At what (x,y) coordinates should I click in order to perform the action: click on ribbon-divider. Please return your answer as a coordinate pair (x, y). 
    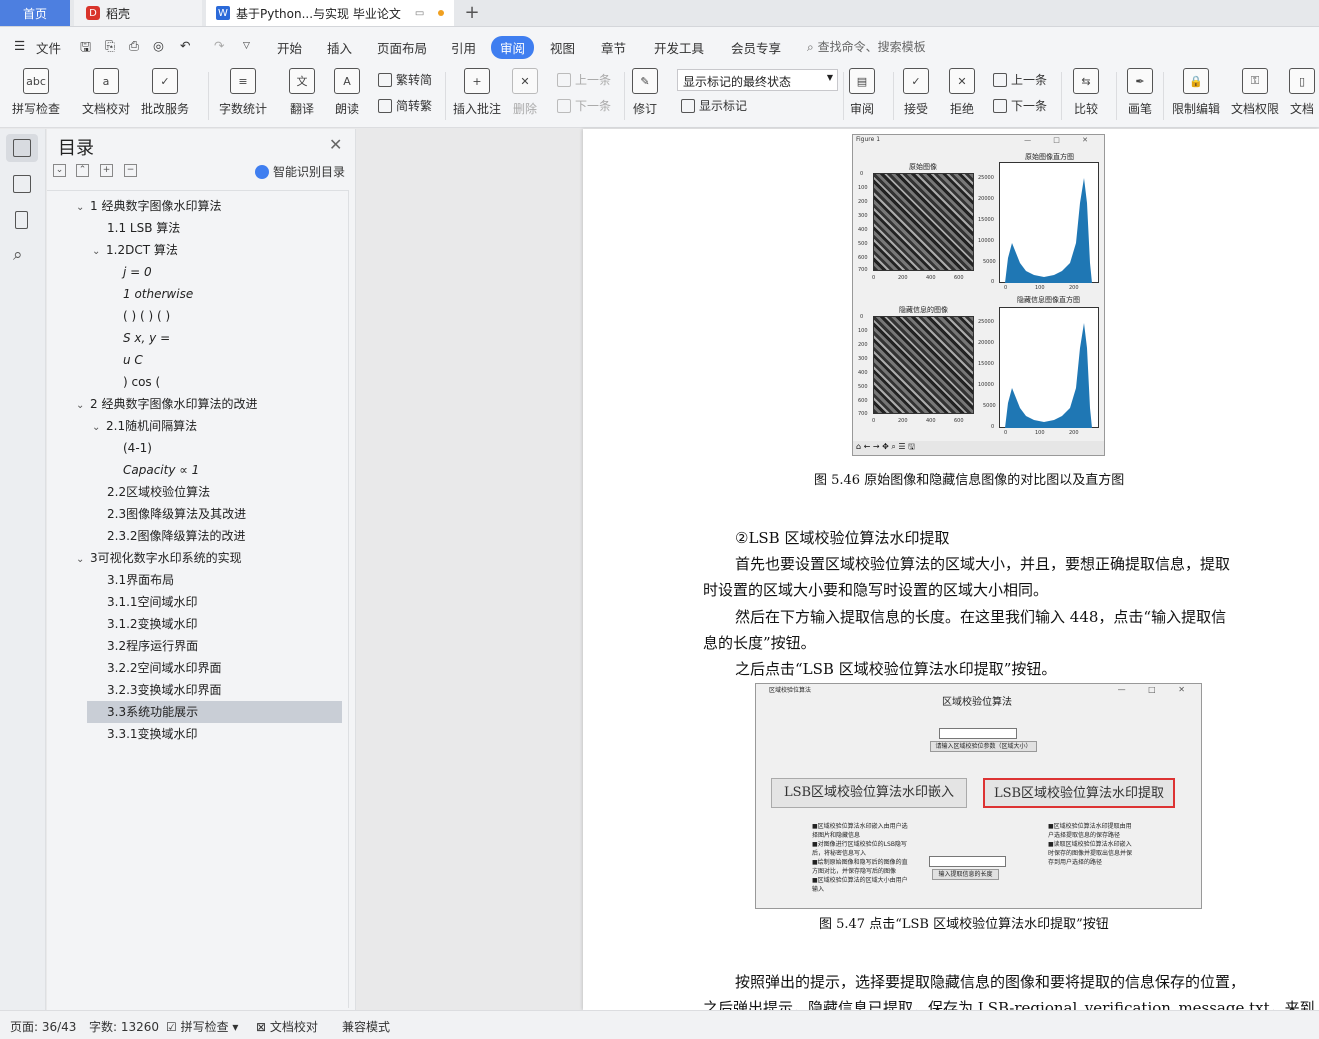
    Looking at the image, I should click on (893, 96).